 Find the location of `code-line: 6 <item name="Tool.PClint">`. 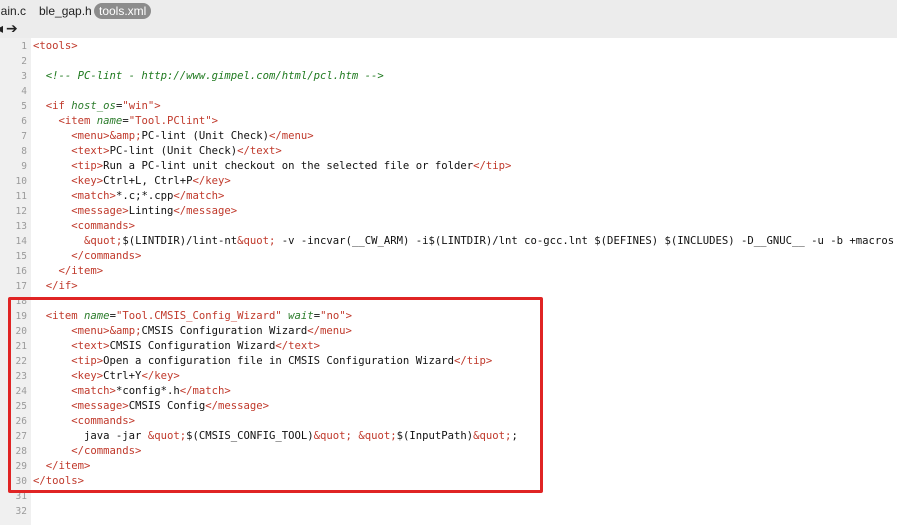

code-line: 6 <item name="Tool.PClint"> is located at coordinates (448, 121).